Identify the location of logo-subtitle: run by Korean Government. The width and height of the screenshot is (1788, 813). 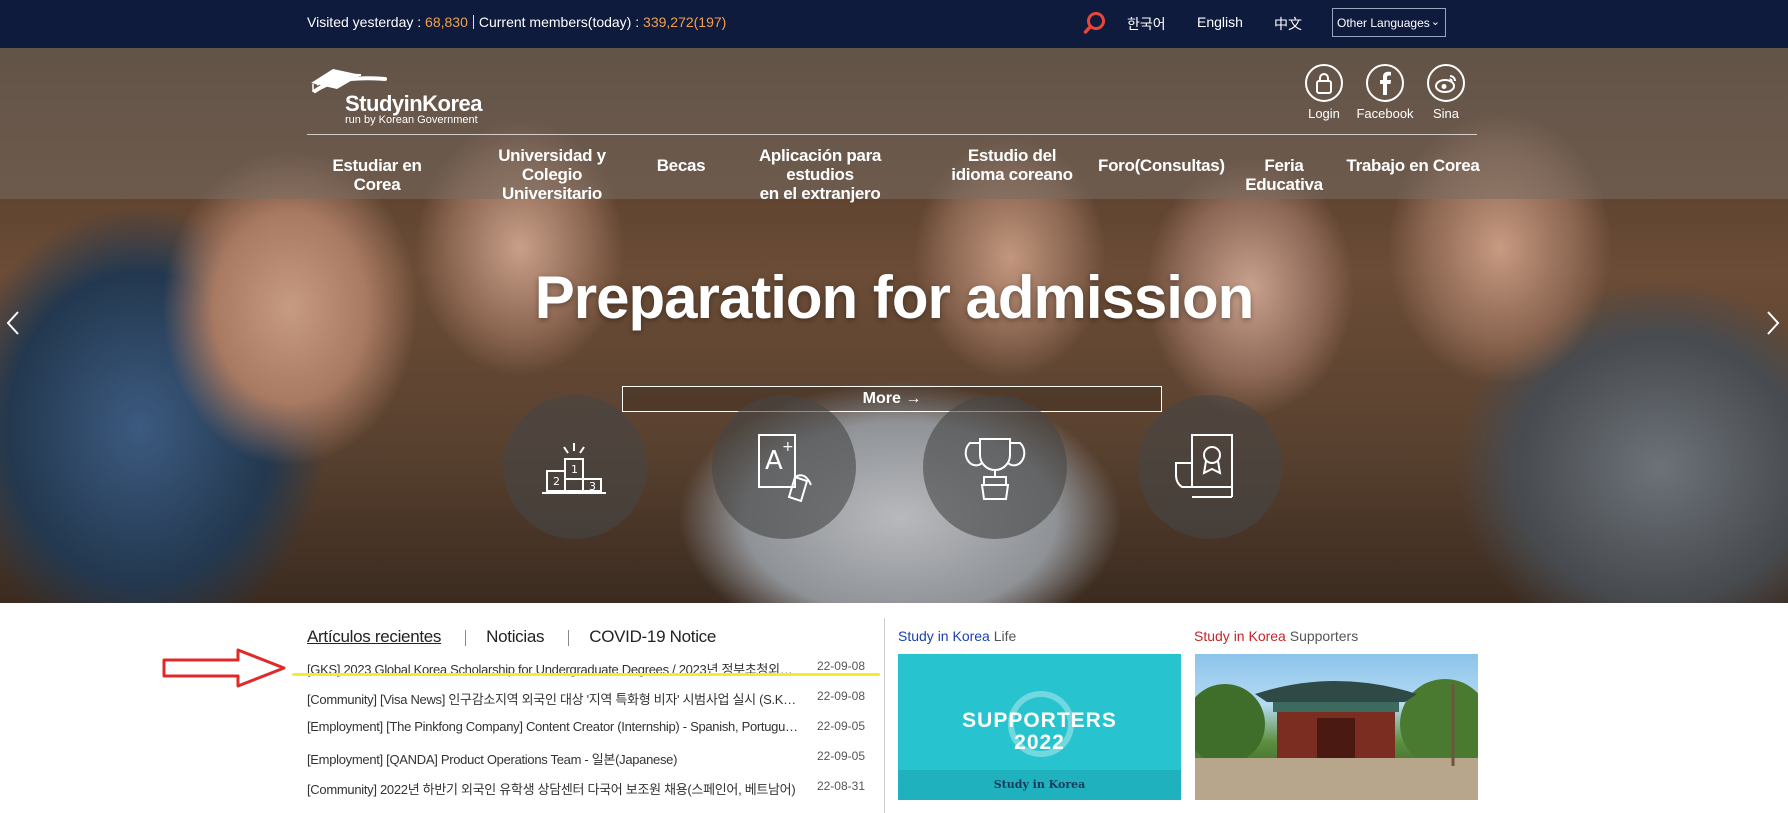
(411, 120).